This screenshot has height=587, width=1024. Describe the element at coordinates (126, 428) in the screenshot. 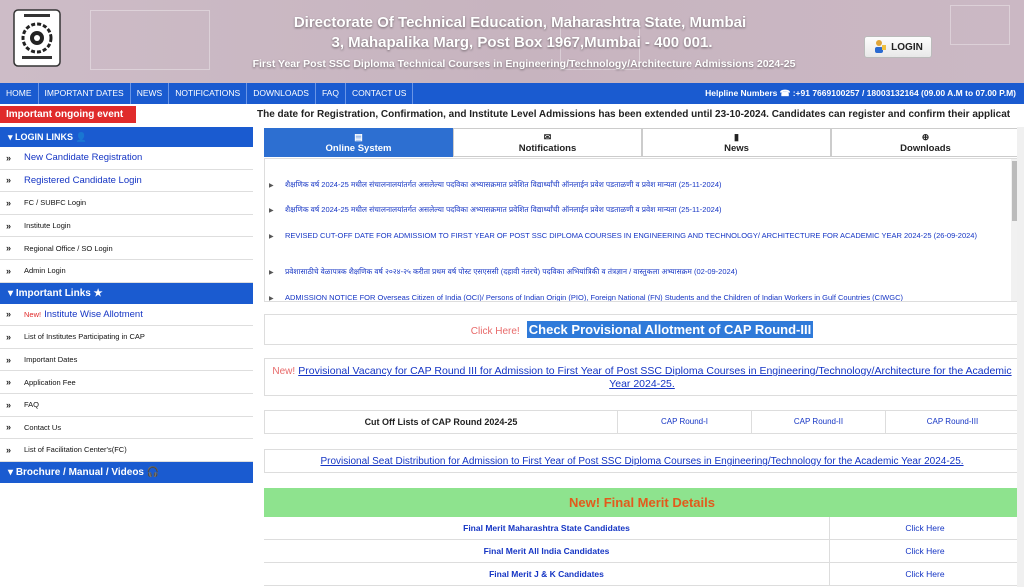

I see `sidebar-item-contact-us: » Contact Us` at that location.